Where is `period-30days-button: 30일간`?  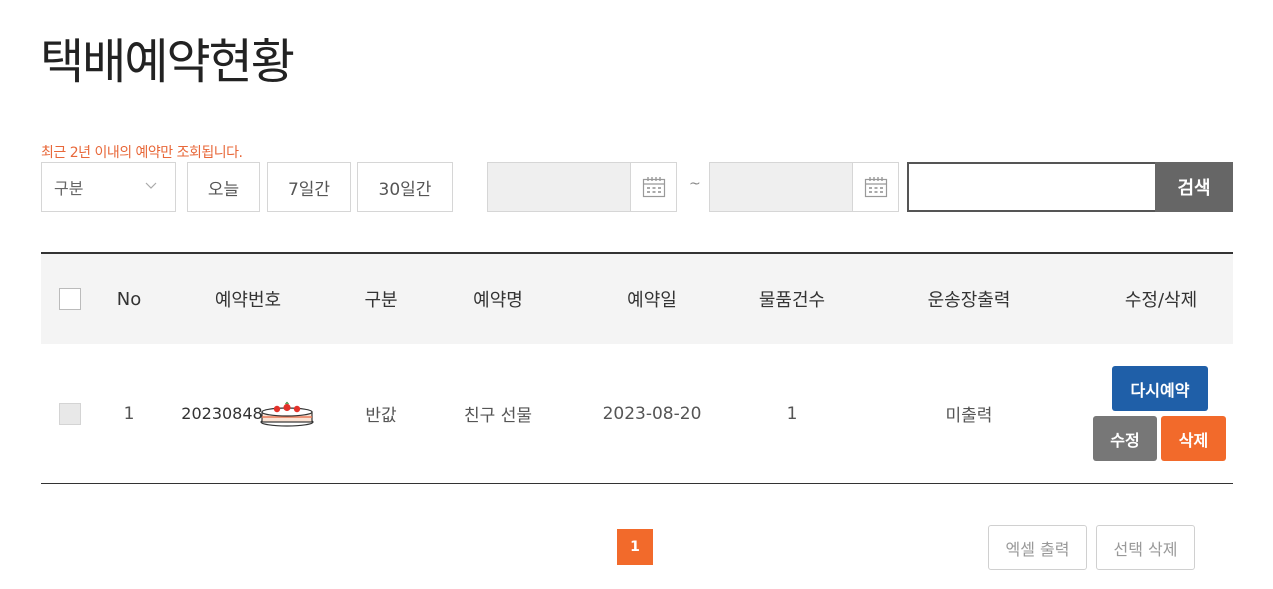 period-30days-button: 30일간 is located at coordinates (405, 187).